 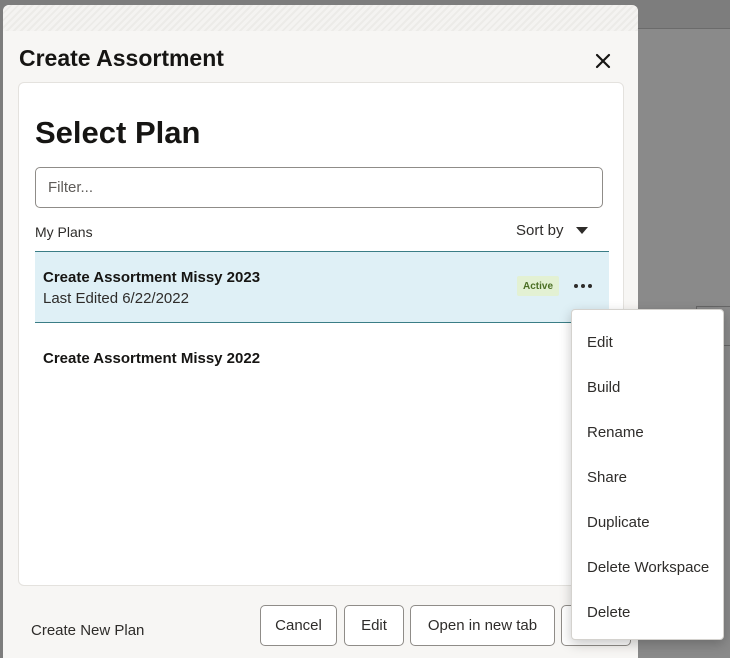 What do you see at coordinates (121, 58) in the screenshot?
I see `dialog-title: Create Assortment` at bounding box center [121, 58].